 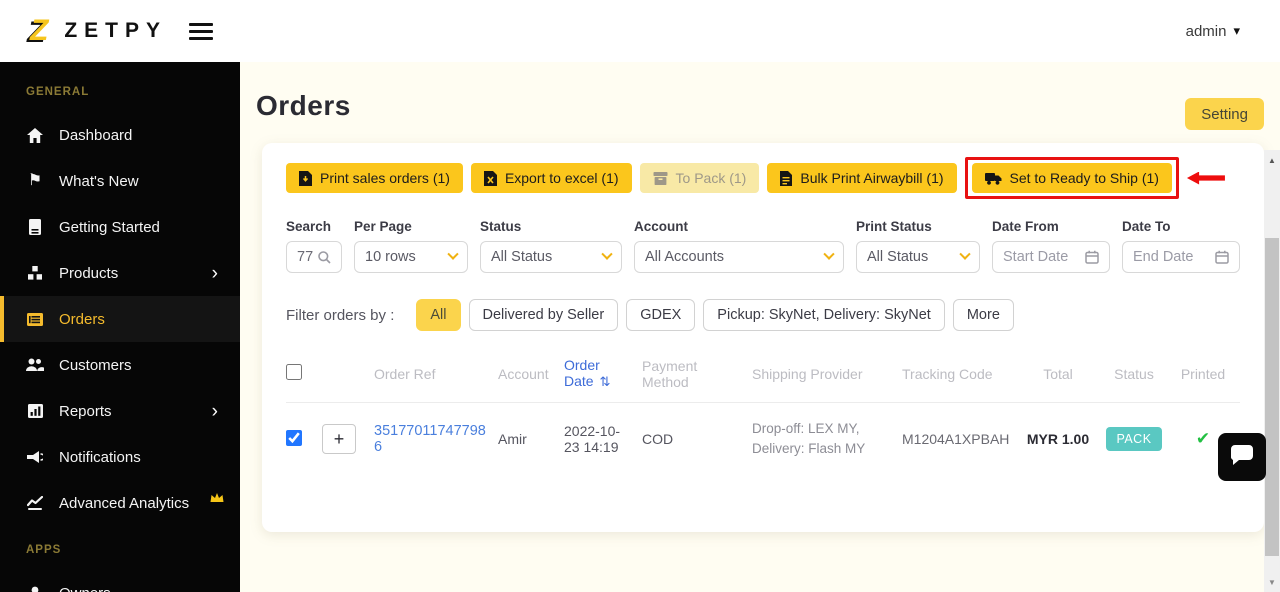 What do you see at coordinates (120, 273) in the screenshot?
I see `sidebar-item-products: Products ›` at bounding box center [120, 273].